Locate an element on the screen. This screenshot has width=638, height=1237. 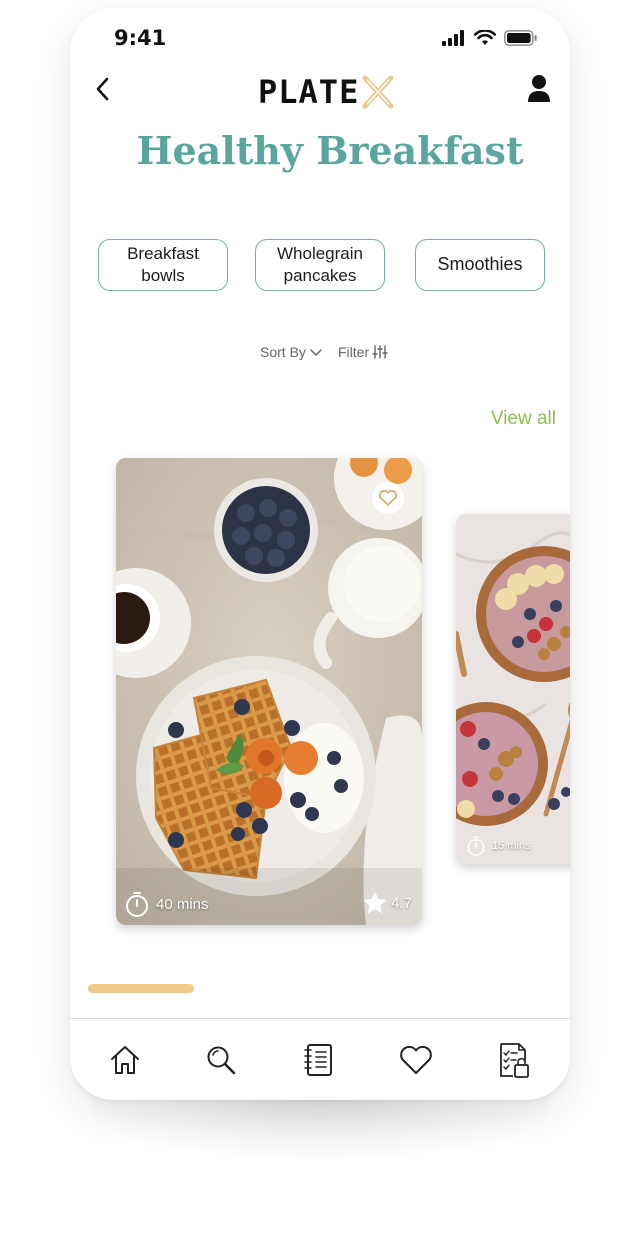
profile-button is located at coordinates (539, 89).